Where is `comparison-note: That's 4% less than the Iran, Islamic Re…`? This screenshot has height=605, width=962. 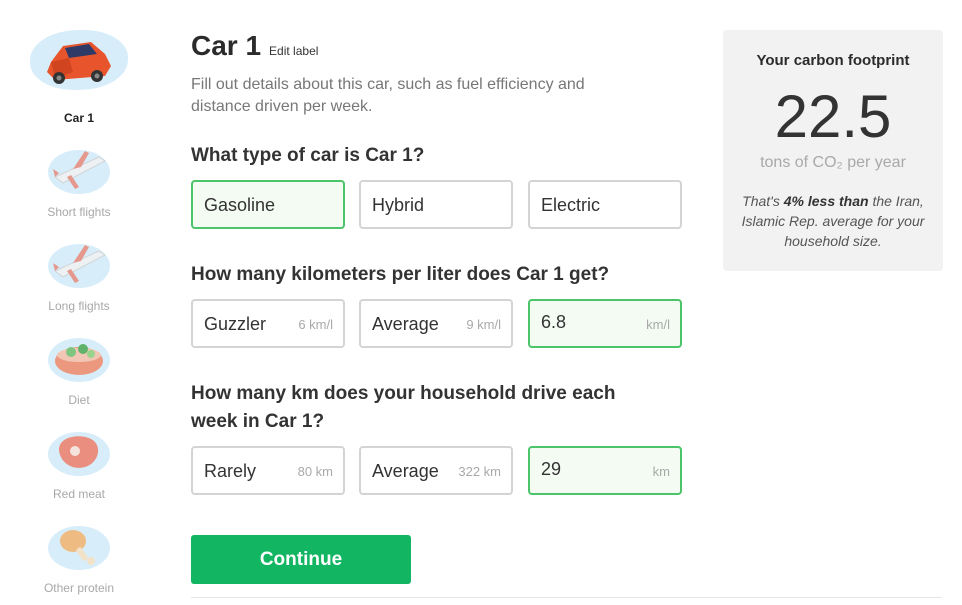
comparison-note: That's 4% less than the Iran, Islamic Re… is located at coordinates (833, 221).